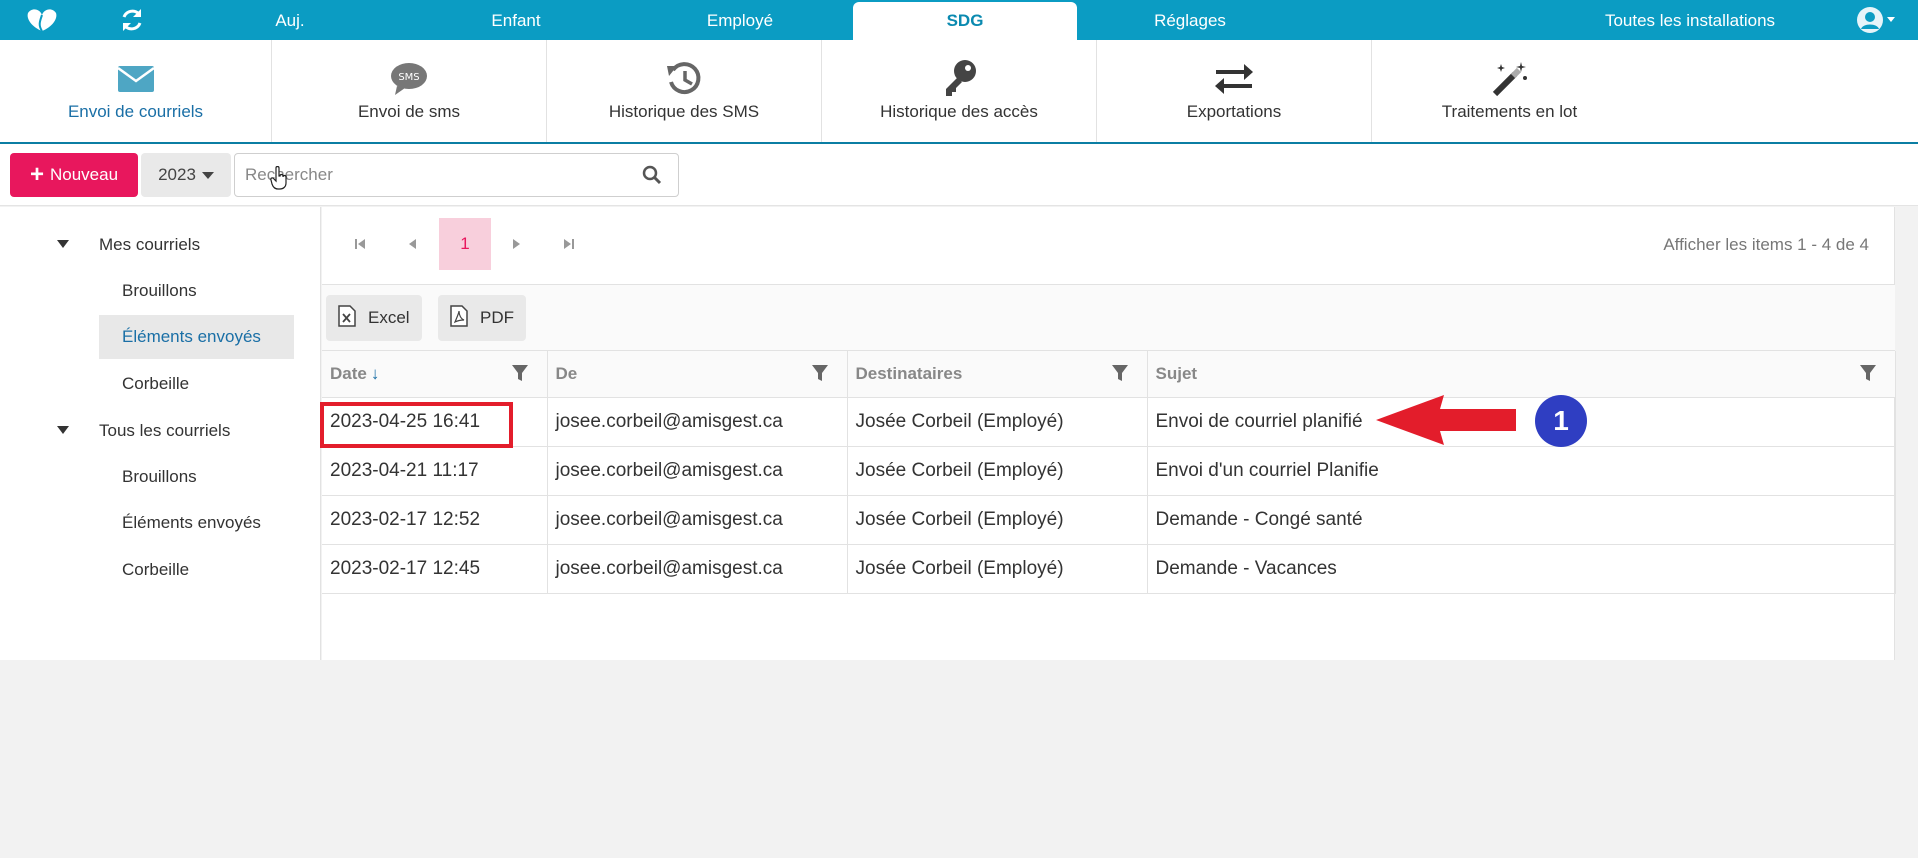  Describe the element at coordinates (1234, 111) in the screenshot. I see `toolbar-label: Exportations` at that location.